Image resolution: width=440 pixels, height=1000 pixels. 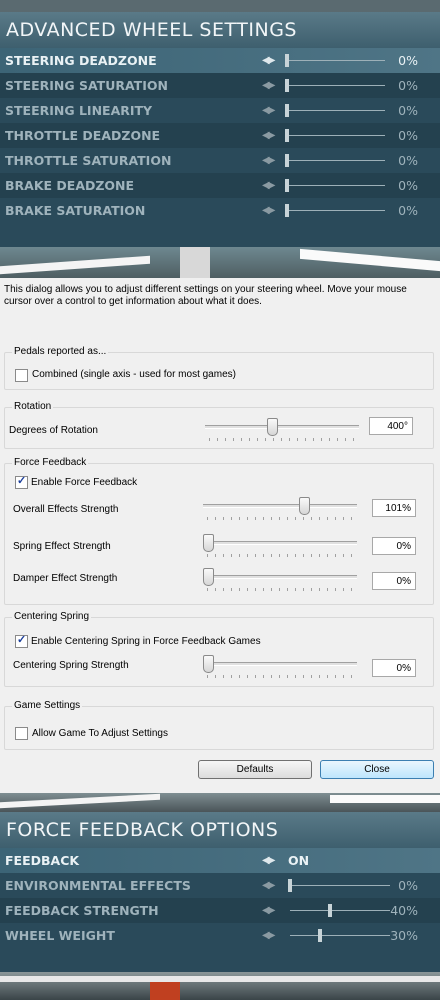 What do you see at coordinates (47, 705) in the screenshot?
I see `game-settings-group-title: Game Settings` at bounding box center [47, 705].